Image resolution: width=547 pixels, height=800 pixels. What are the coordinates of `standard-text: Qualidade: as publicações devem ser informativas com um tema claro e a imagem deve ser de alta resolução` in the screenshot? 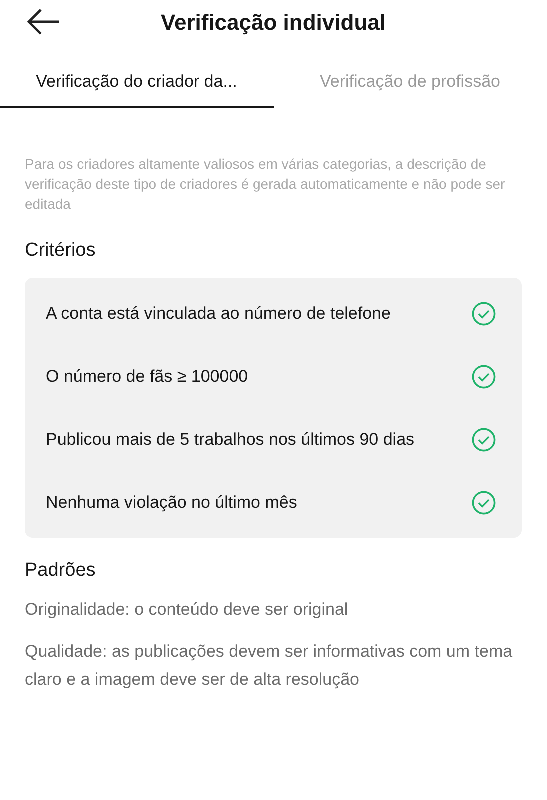 It's located at (269, 666).